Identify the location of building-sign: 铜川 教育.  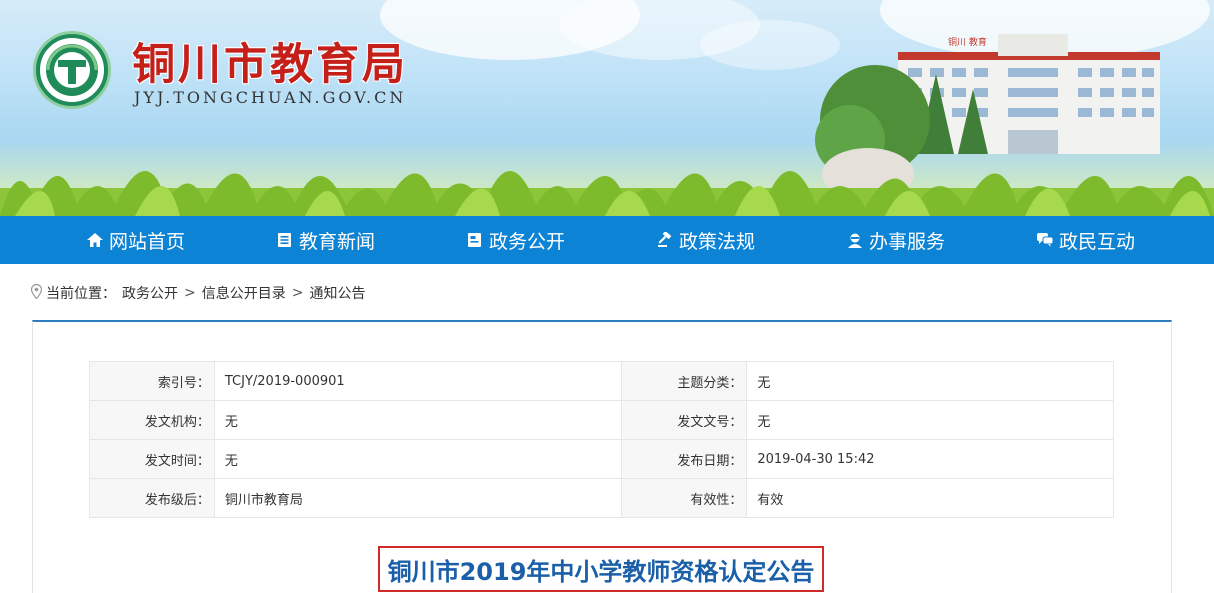
(967, 42).